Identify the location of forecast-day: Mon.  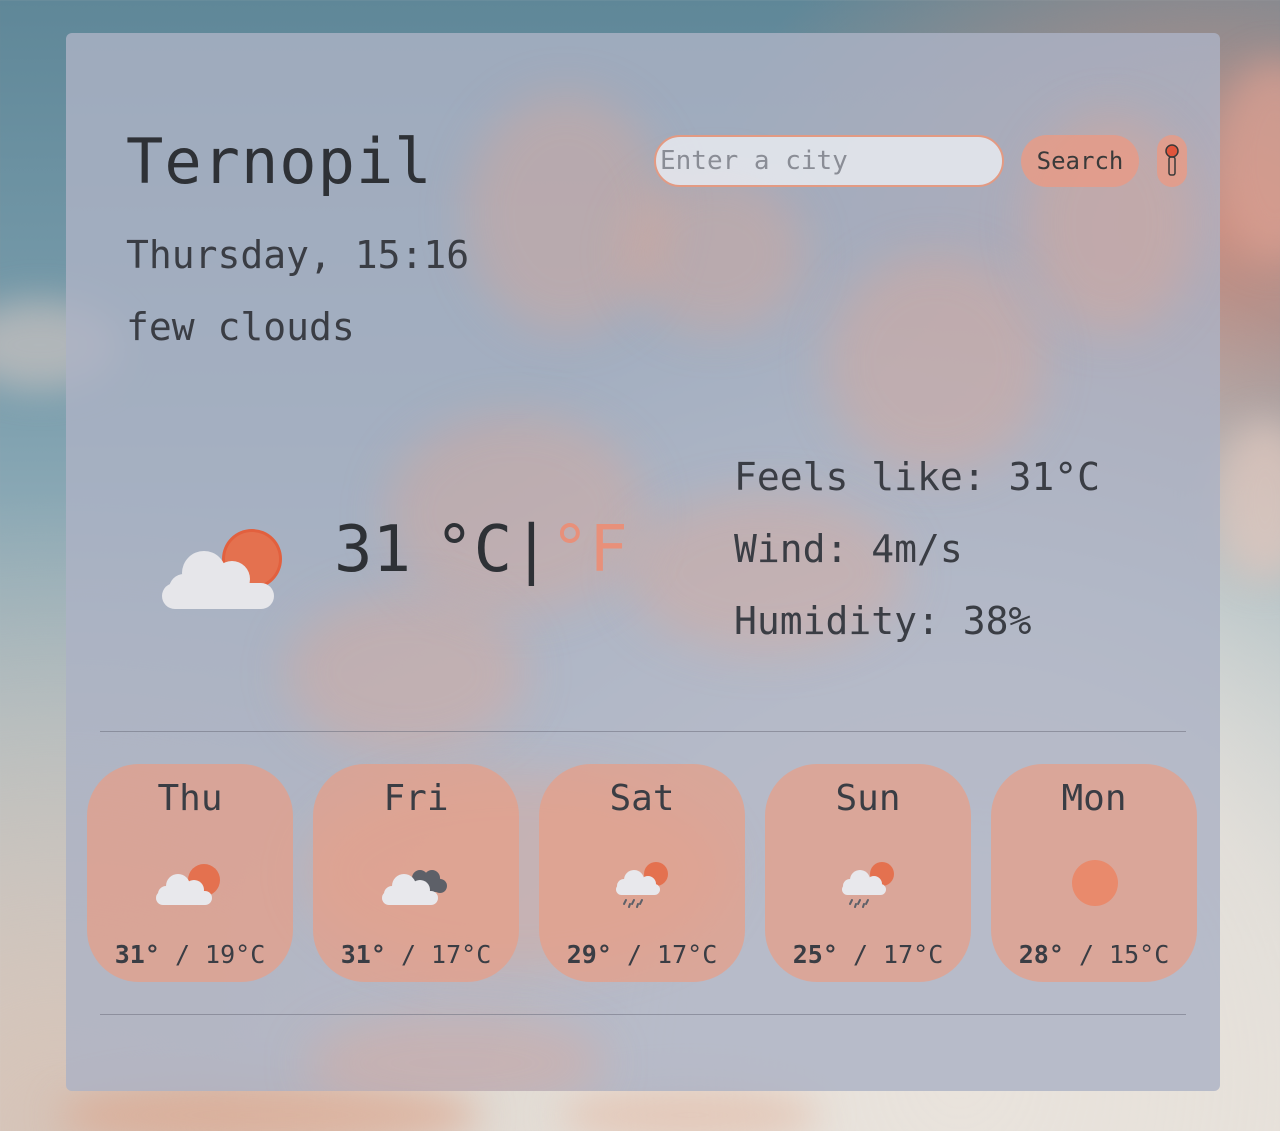
(1094, 798).